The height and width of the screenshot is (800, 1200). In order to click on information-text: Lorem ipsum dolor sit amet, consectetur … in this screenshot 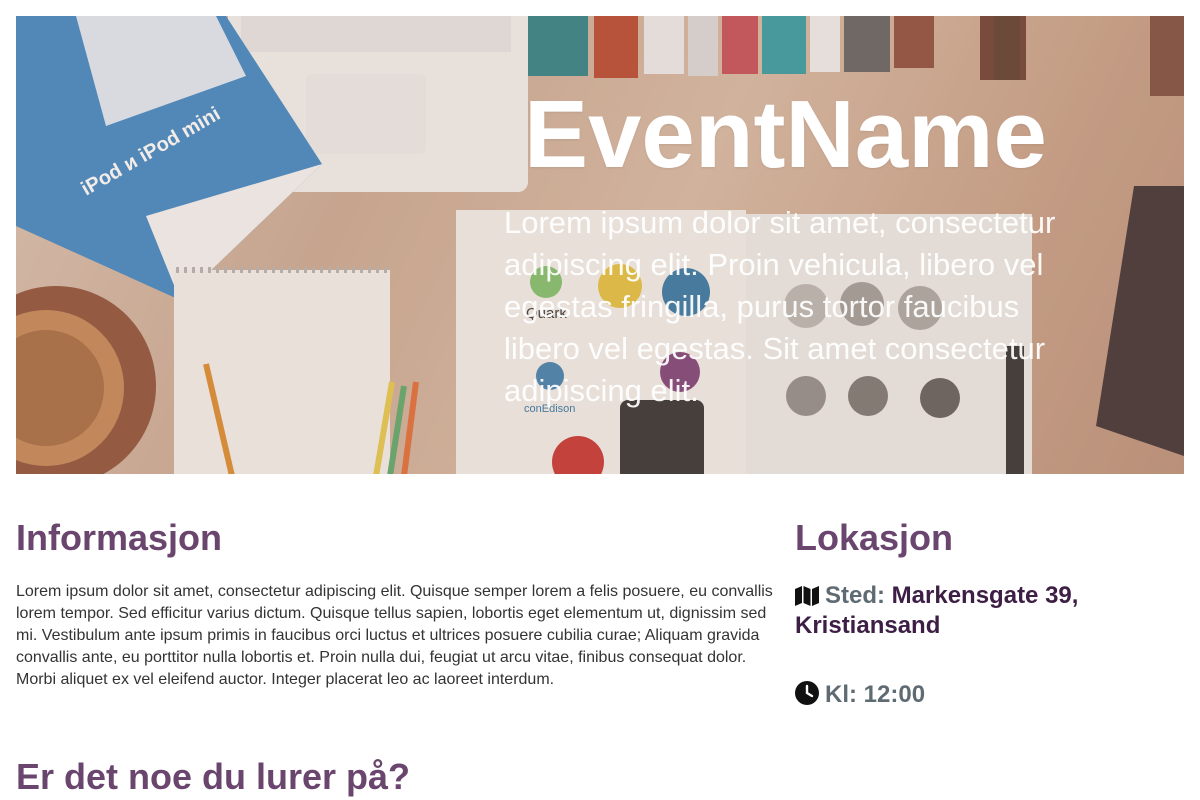, I will do `click(394, 635)`.